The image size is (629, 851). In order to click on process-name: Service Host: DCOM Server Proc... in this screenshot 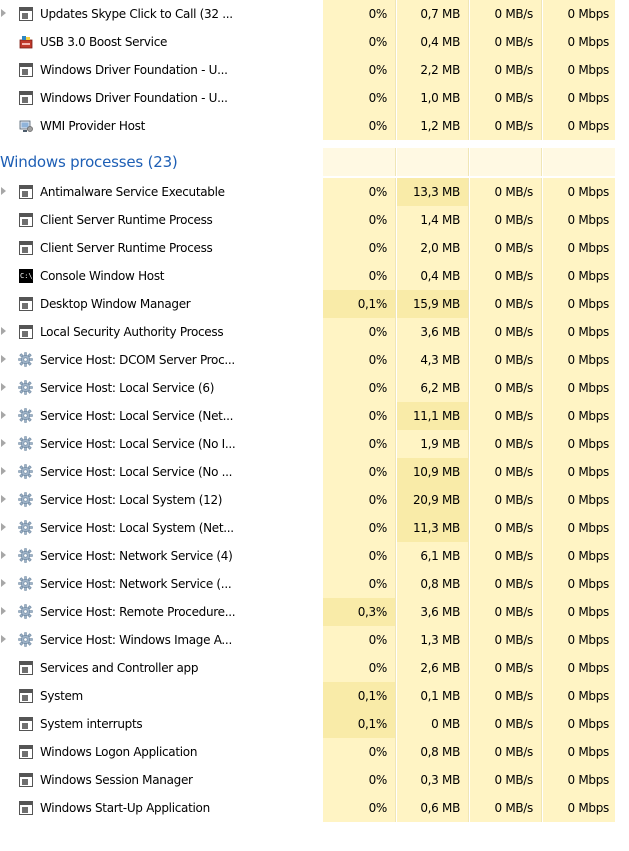, I will do `click(137, 360)`.